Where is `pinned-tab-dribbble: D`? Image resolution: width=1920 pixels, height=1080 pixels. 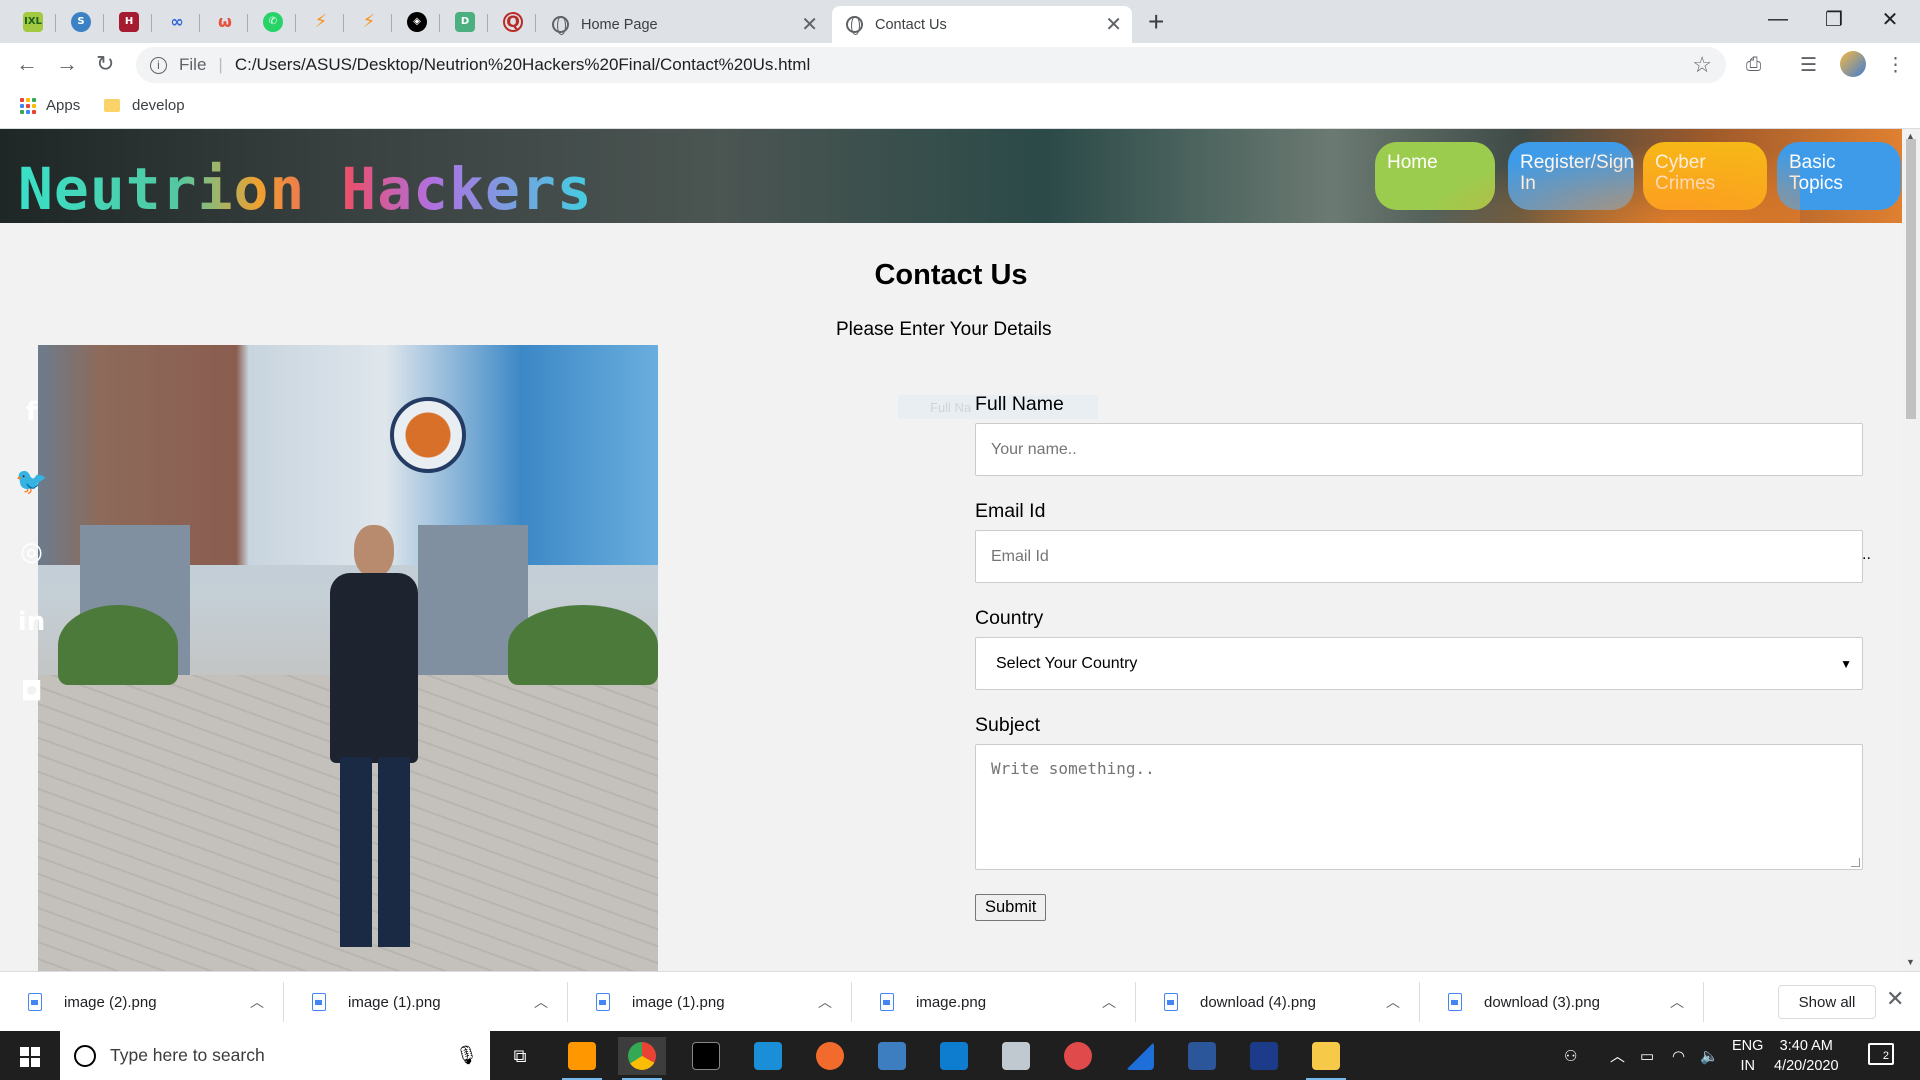
pinned-tab-dribbble: D is located at coordinates (465, 21).